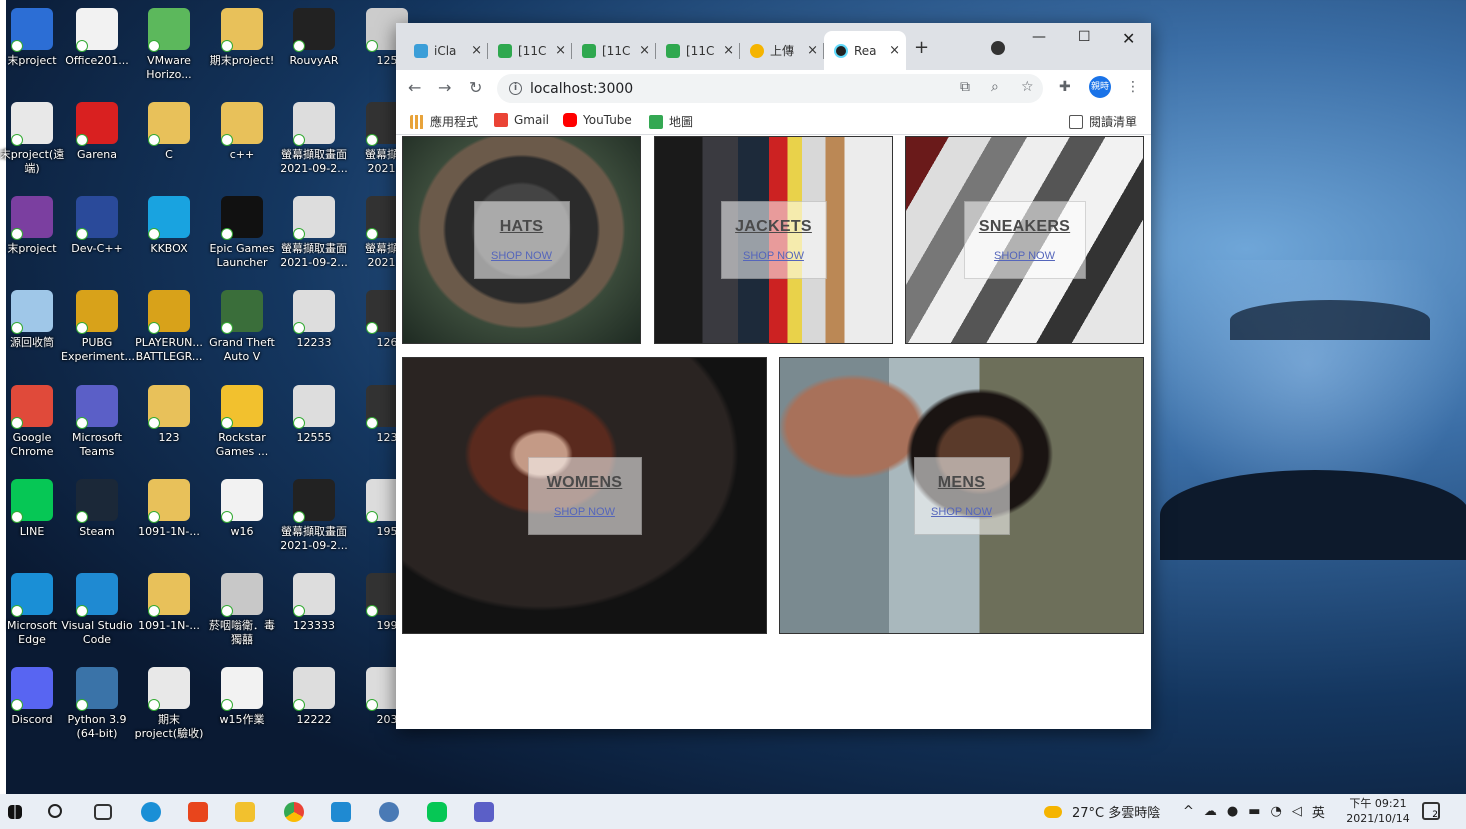 The image size is (1466, 829). Describe the element at coordinates (242, 697) in the screenshot. I see `desktop-icon: w15作業` at that location.